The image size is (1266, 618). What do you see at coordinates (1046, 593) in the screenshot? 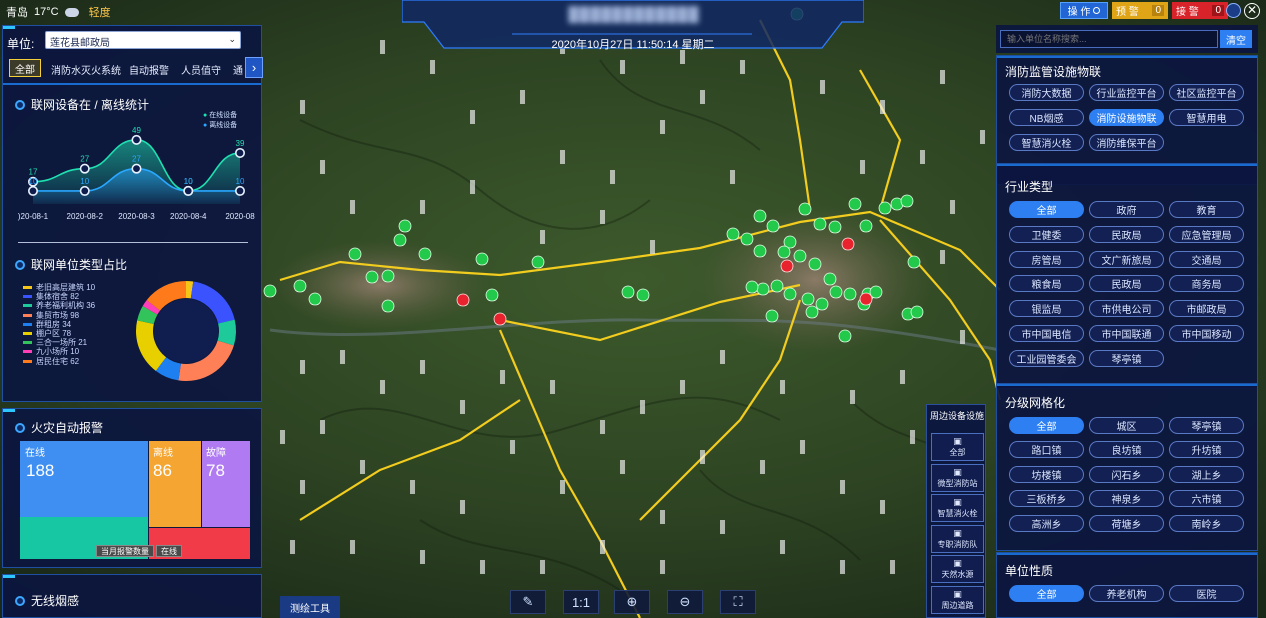
I see `nature-btn-0: 全部` at bounding box center [1046, 593].